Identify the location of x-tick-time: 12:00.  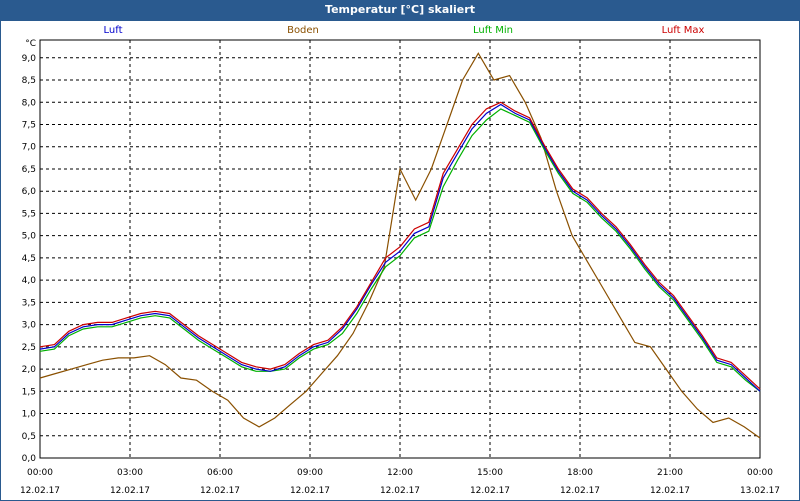
(400, 473).